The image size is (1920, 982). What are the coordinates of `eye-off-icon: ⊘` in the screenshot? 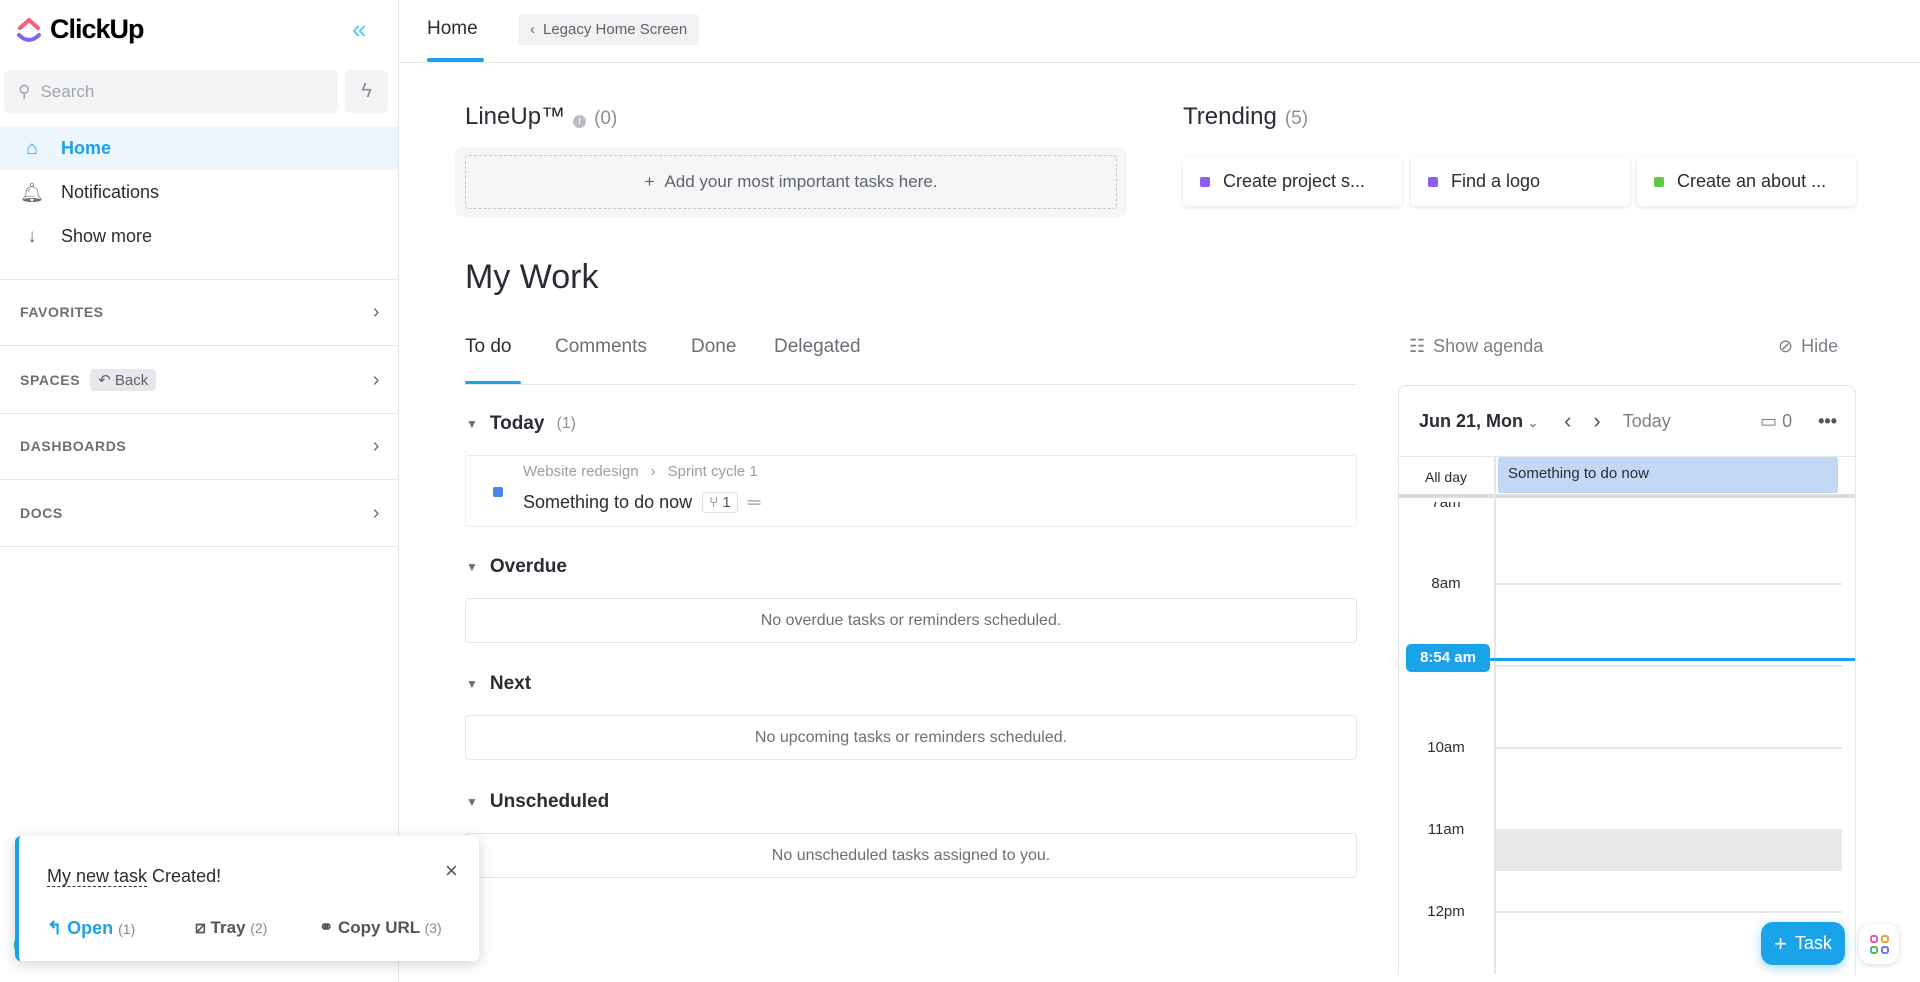 It's located at (1786, 346).